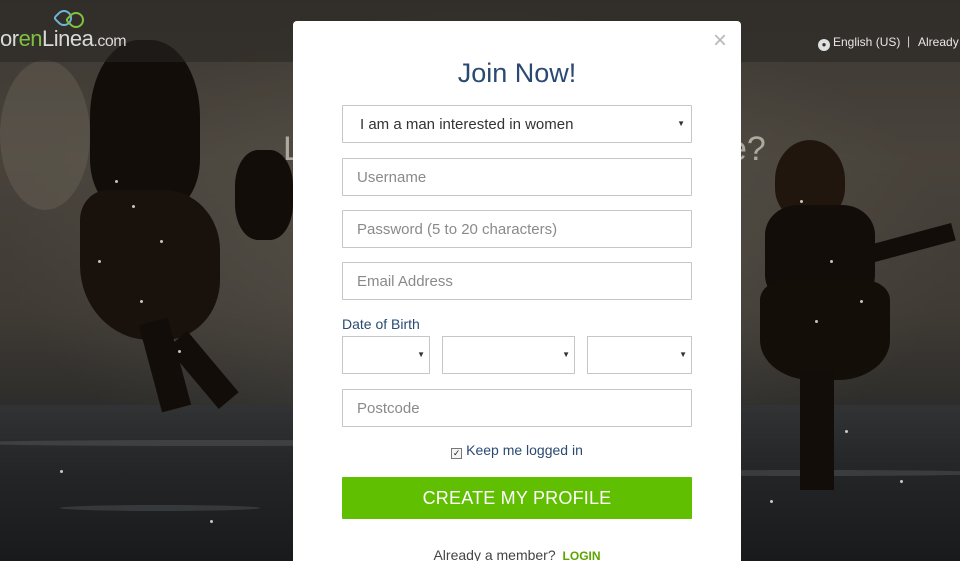 The width and height of the screenshot is (960, 561). I want to click on logo-text-accent: en, so click(30, 38).